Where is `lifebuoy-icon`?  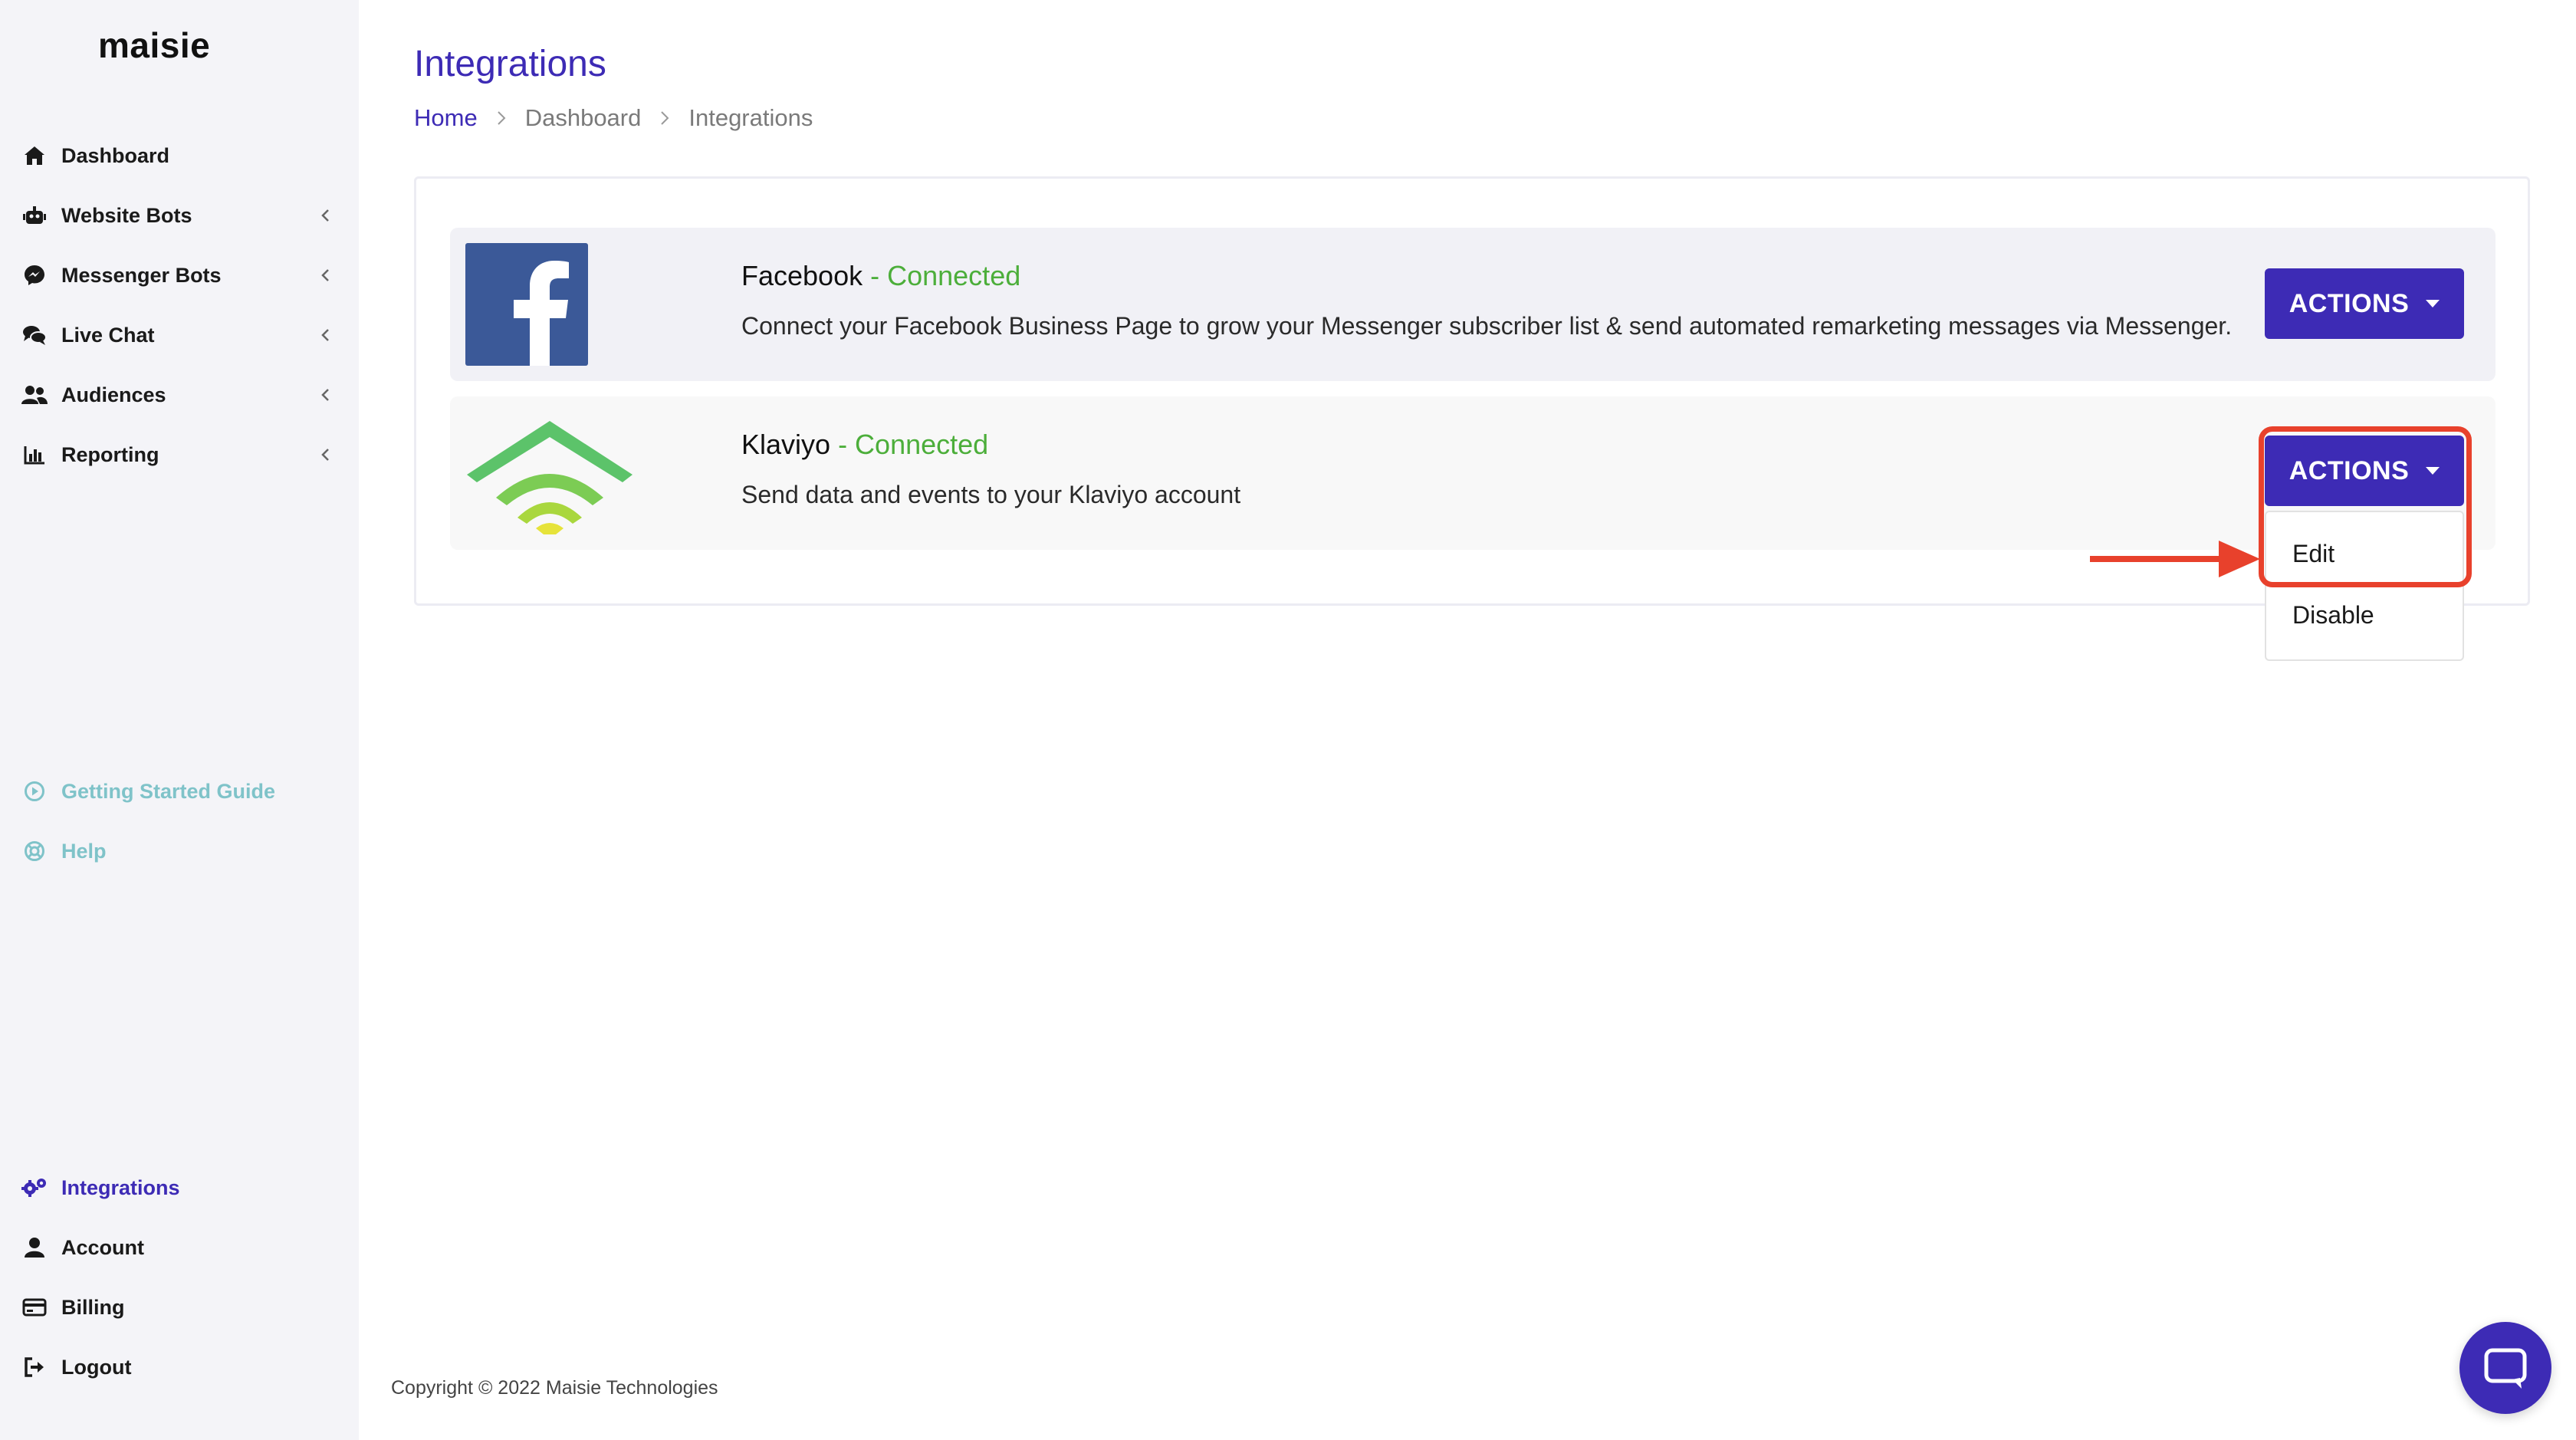 lifebuoy-icon is located at coordinates (34, 851).